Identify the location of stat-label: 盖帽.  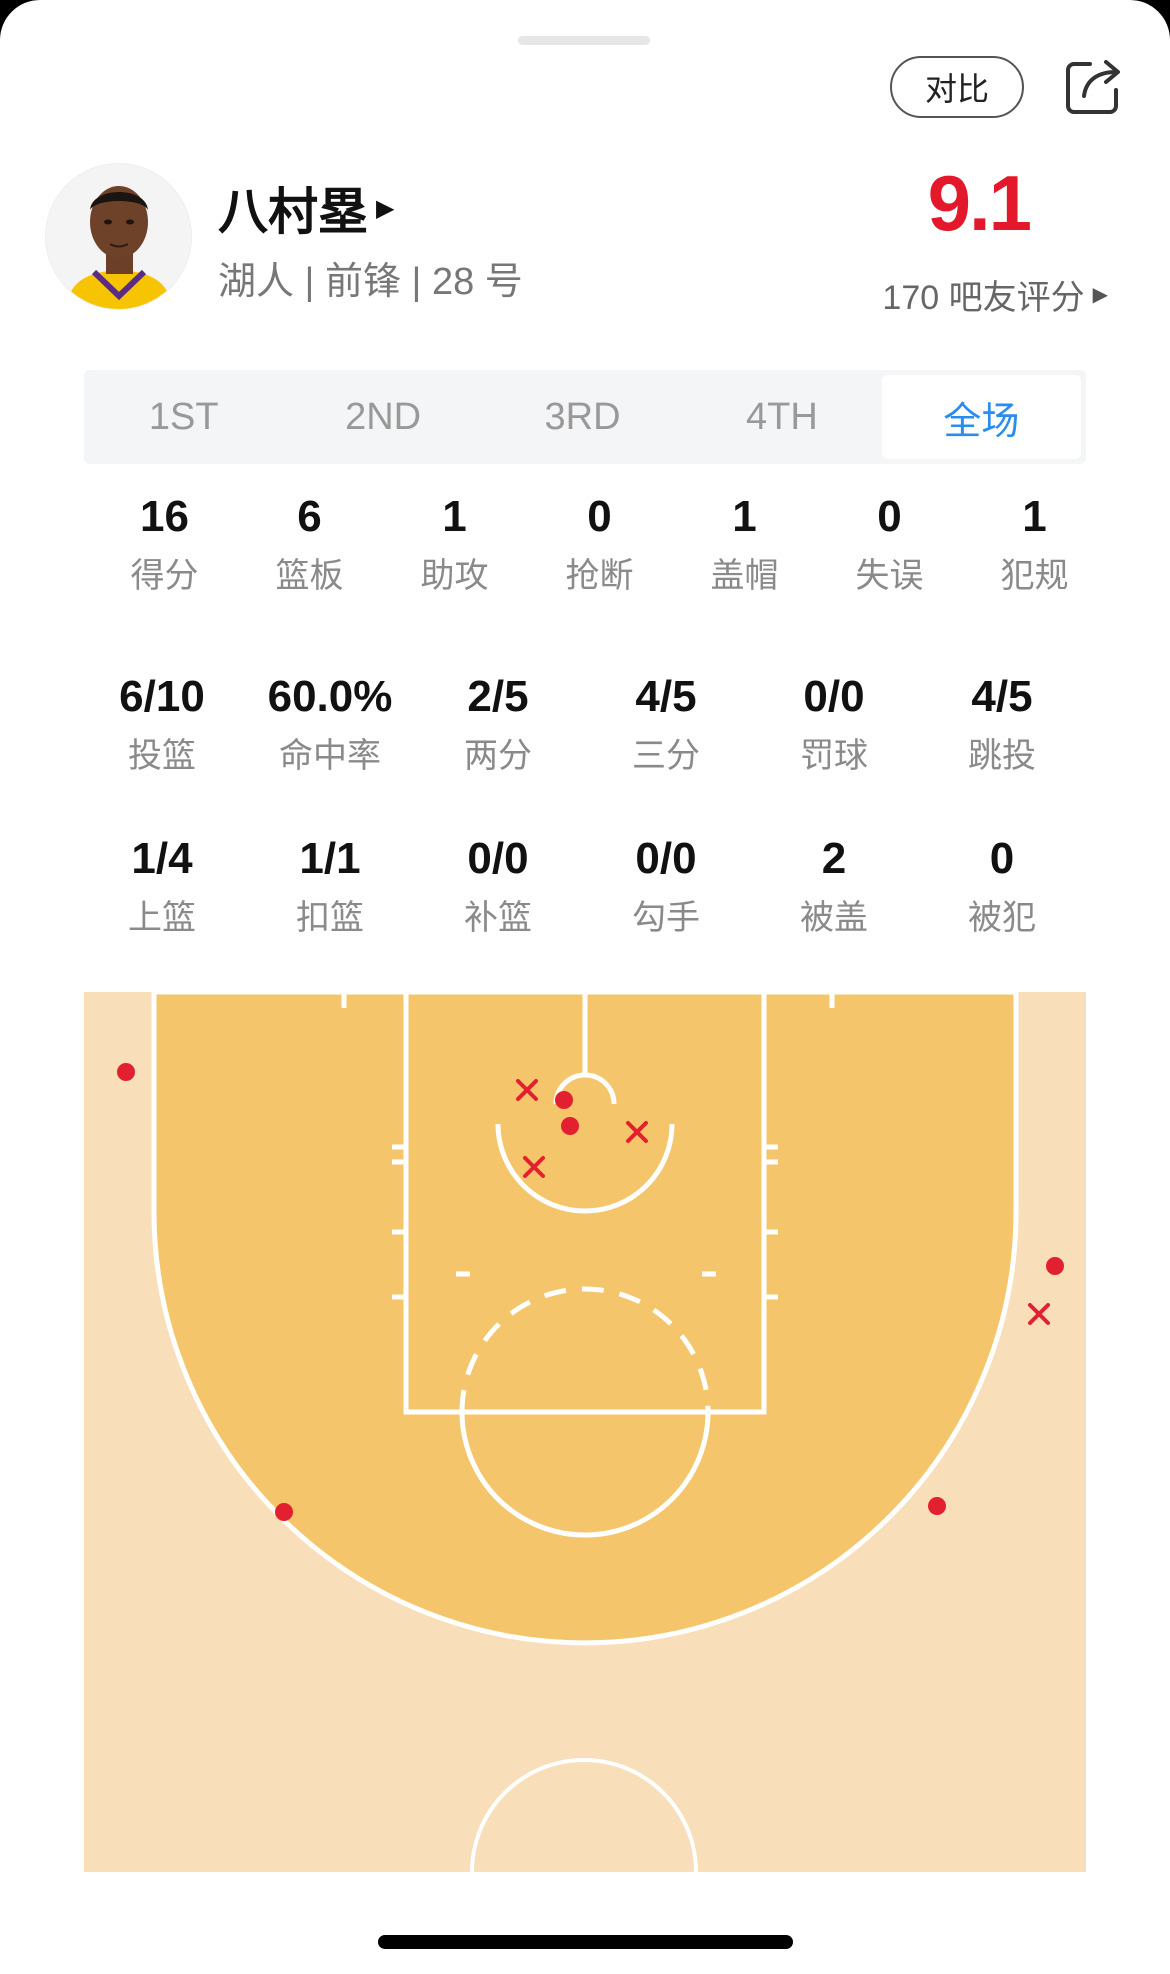
(744, 576).